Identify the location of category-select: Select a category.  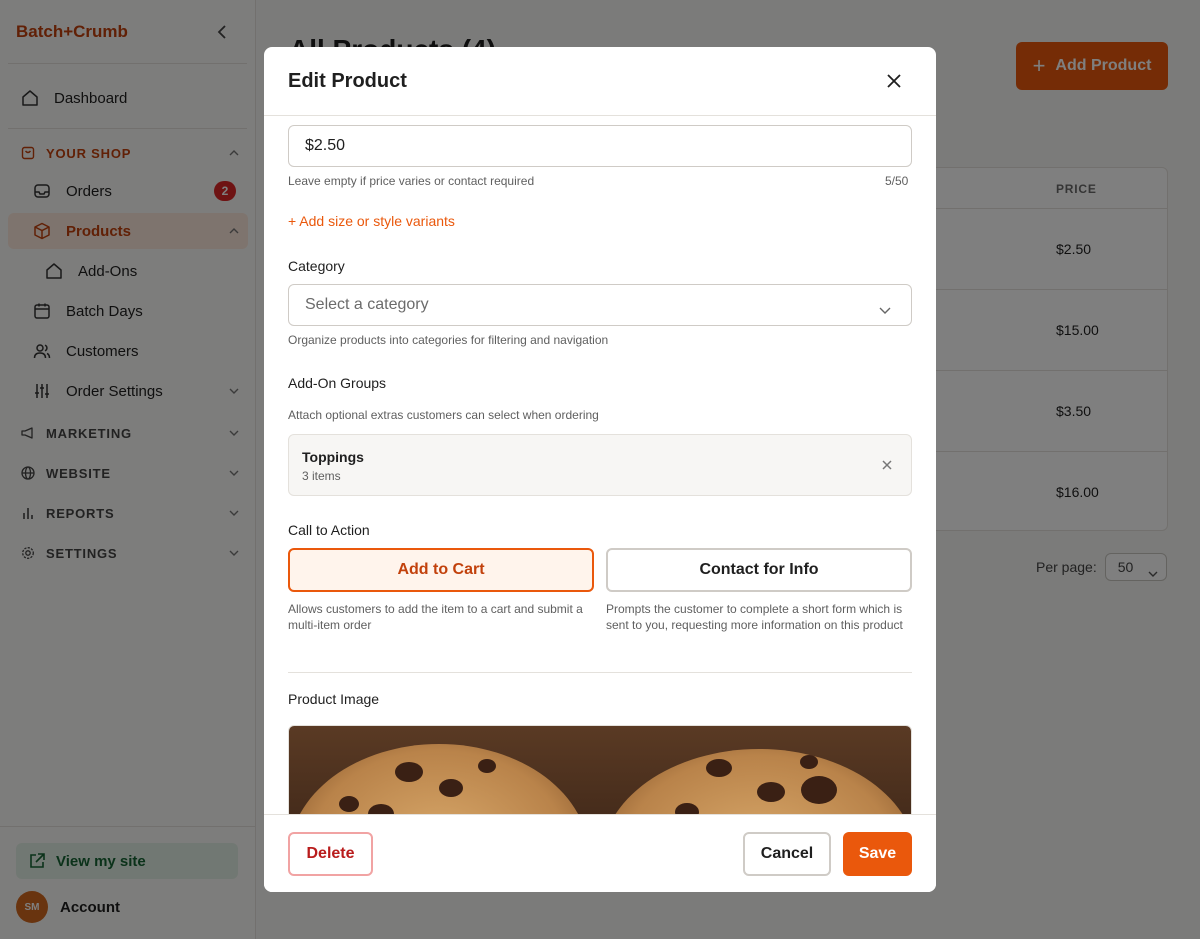
(600, 305).